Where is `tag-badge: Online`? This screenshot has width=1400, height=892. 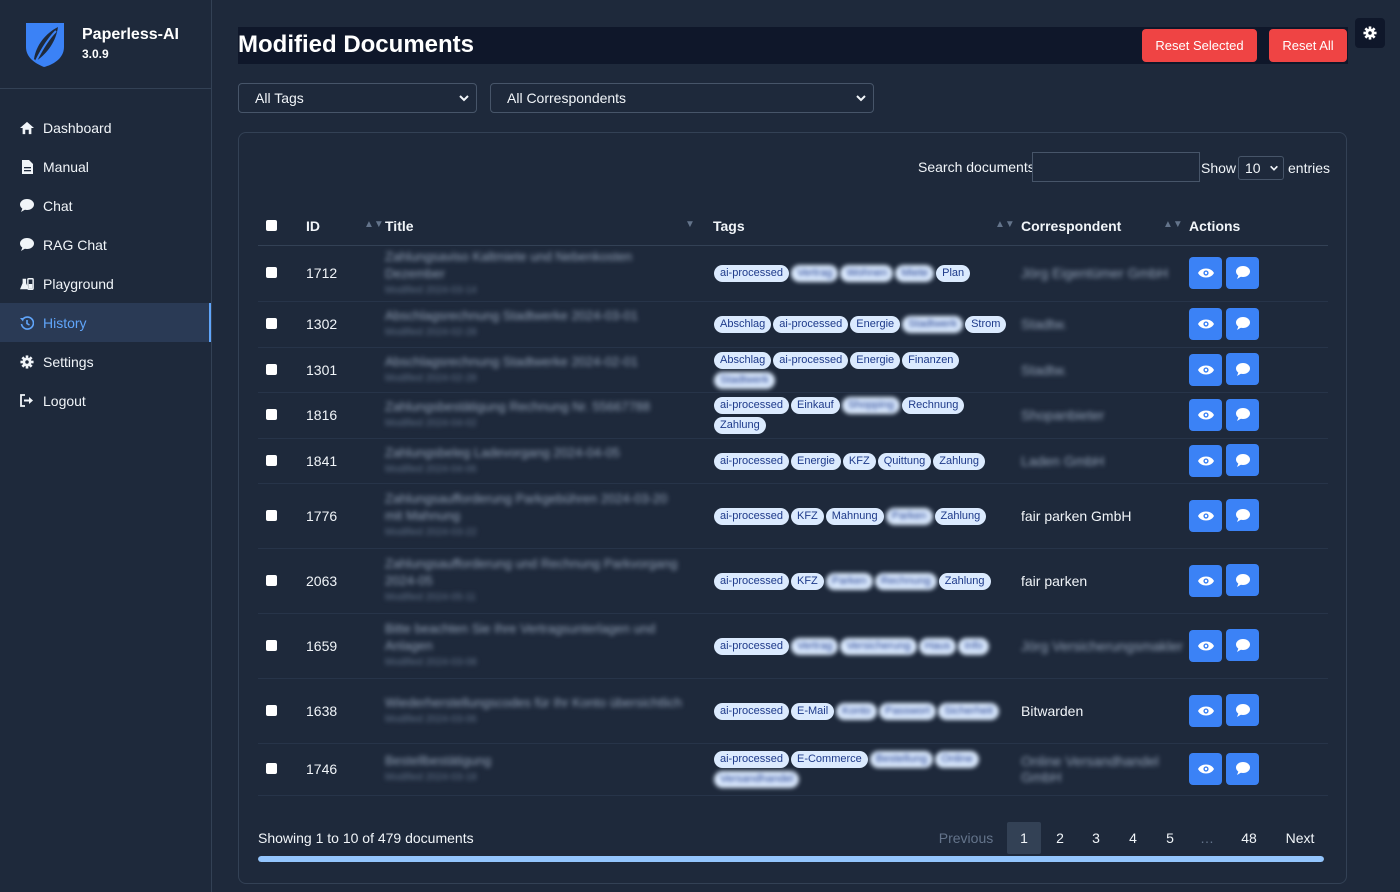 tag-badge: Online is located at coordinates (957, 759).